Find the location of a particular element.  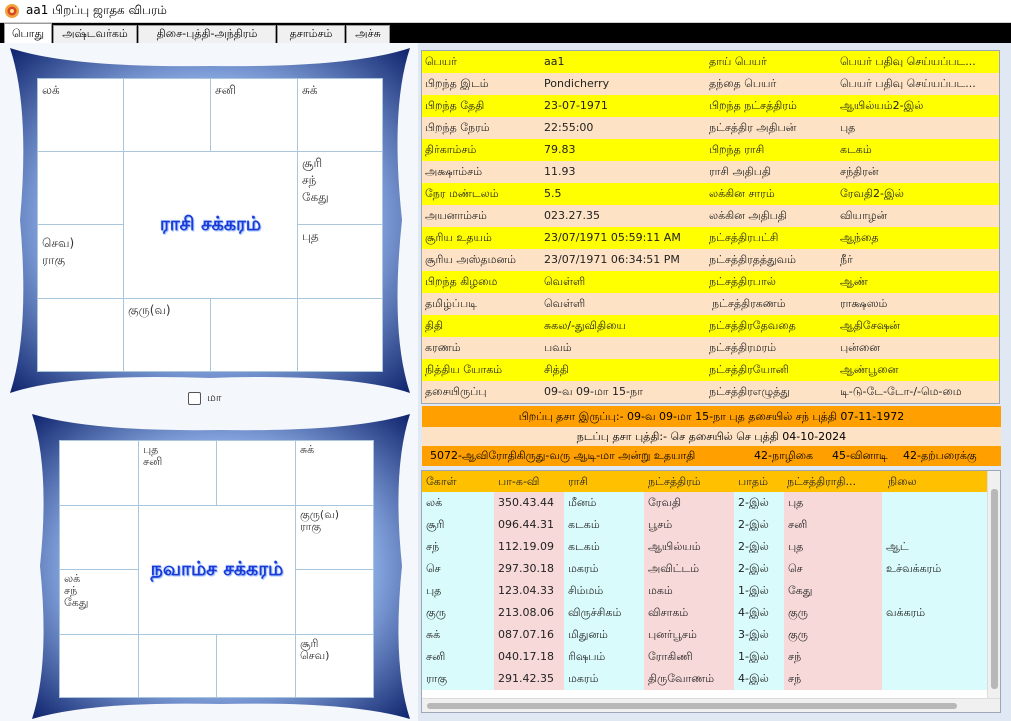

tab-print: அச்சு is located at coordinates (368, 34).